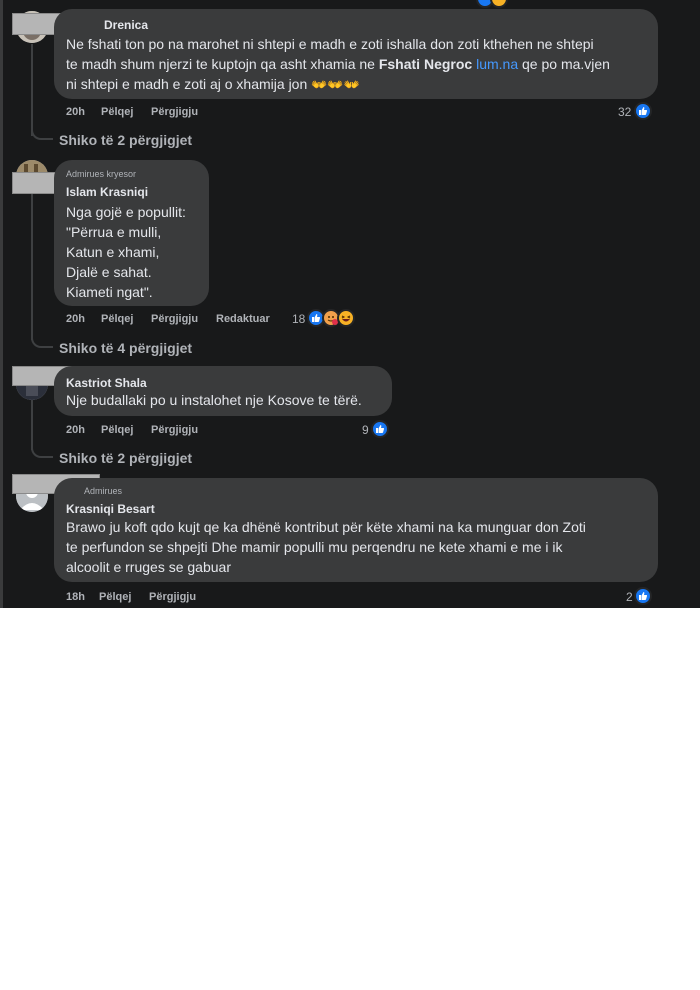  I want to click on panel-edge, so click(1, 304).